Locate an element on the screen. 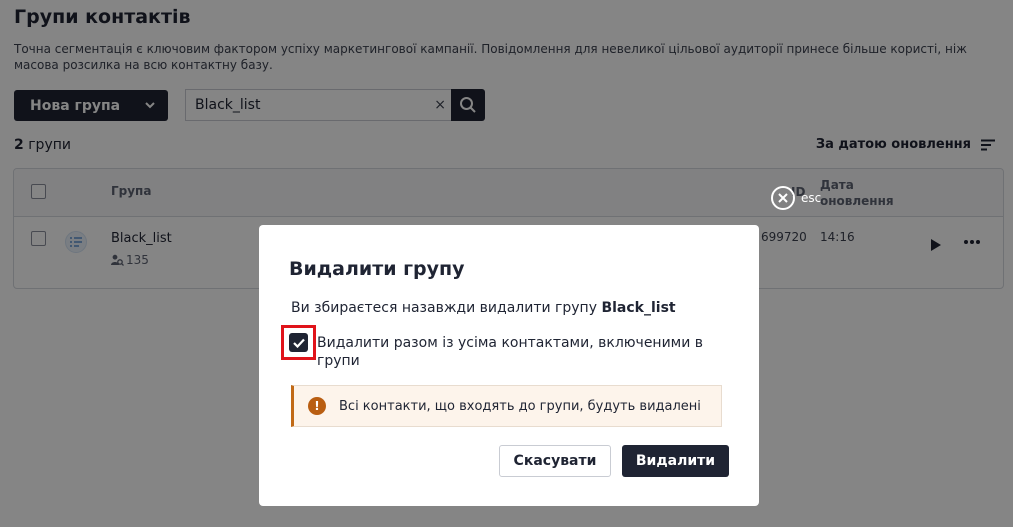 This screenshot has width=1013, height=527. checkmark-icon is located at coordinates (298, 343).